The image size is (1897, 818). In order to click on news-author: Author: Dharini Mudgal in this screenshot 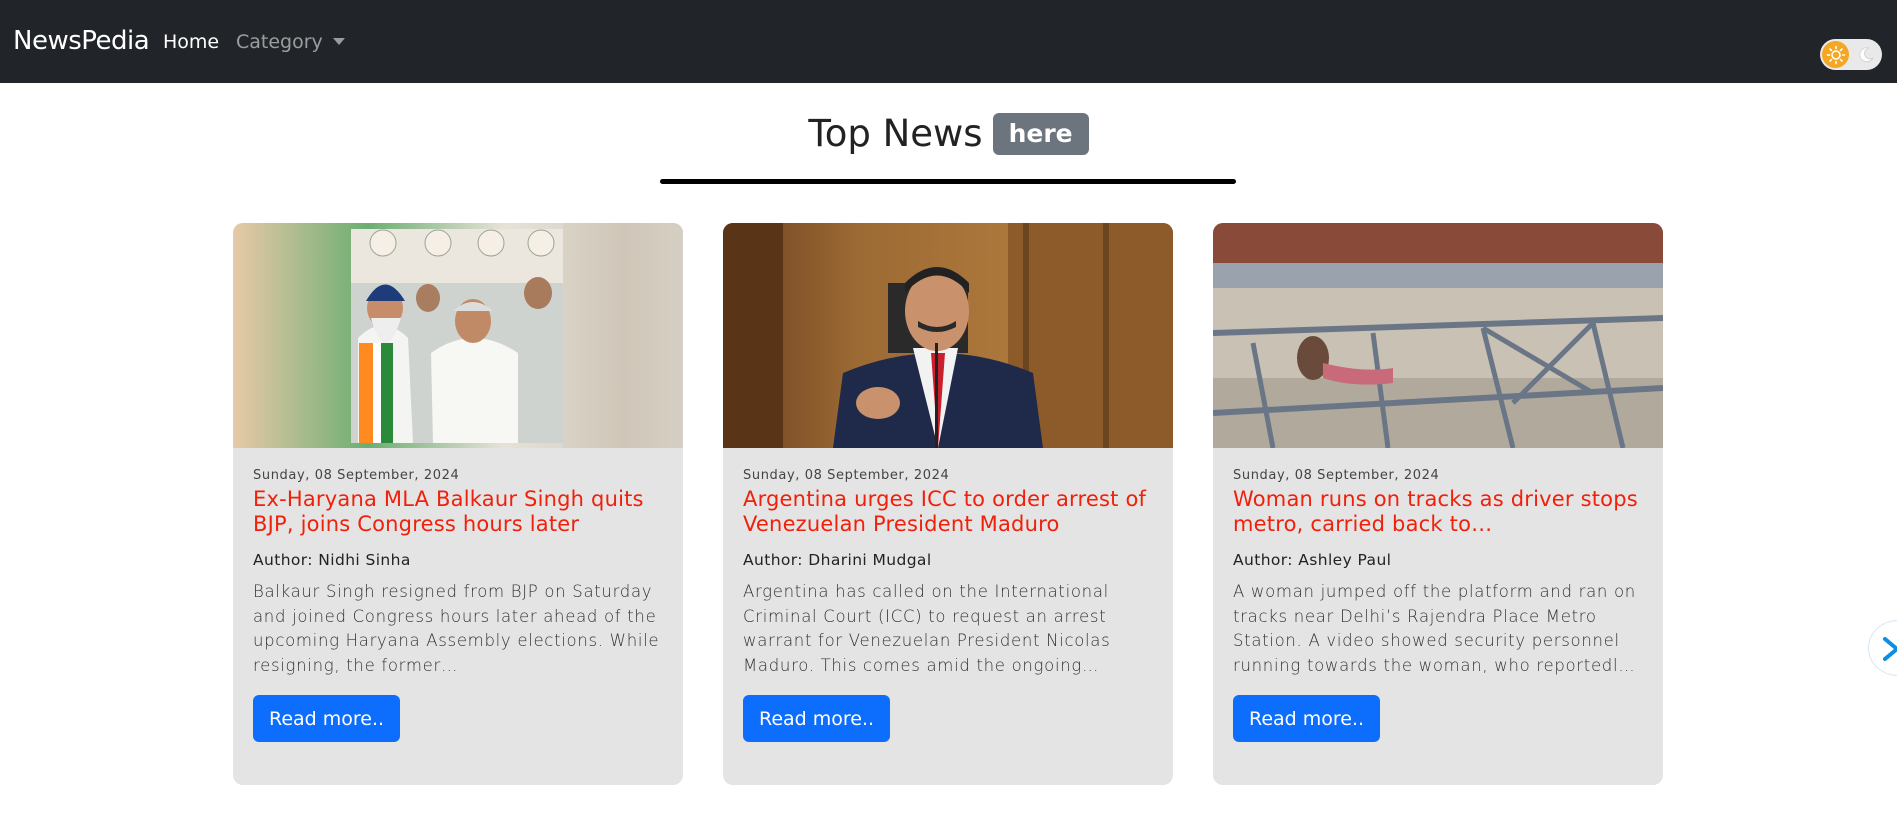, I will do `click(837, 560)`.